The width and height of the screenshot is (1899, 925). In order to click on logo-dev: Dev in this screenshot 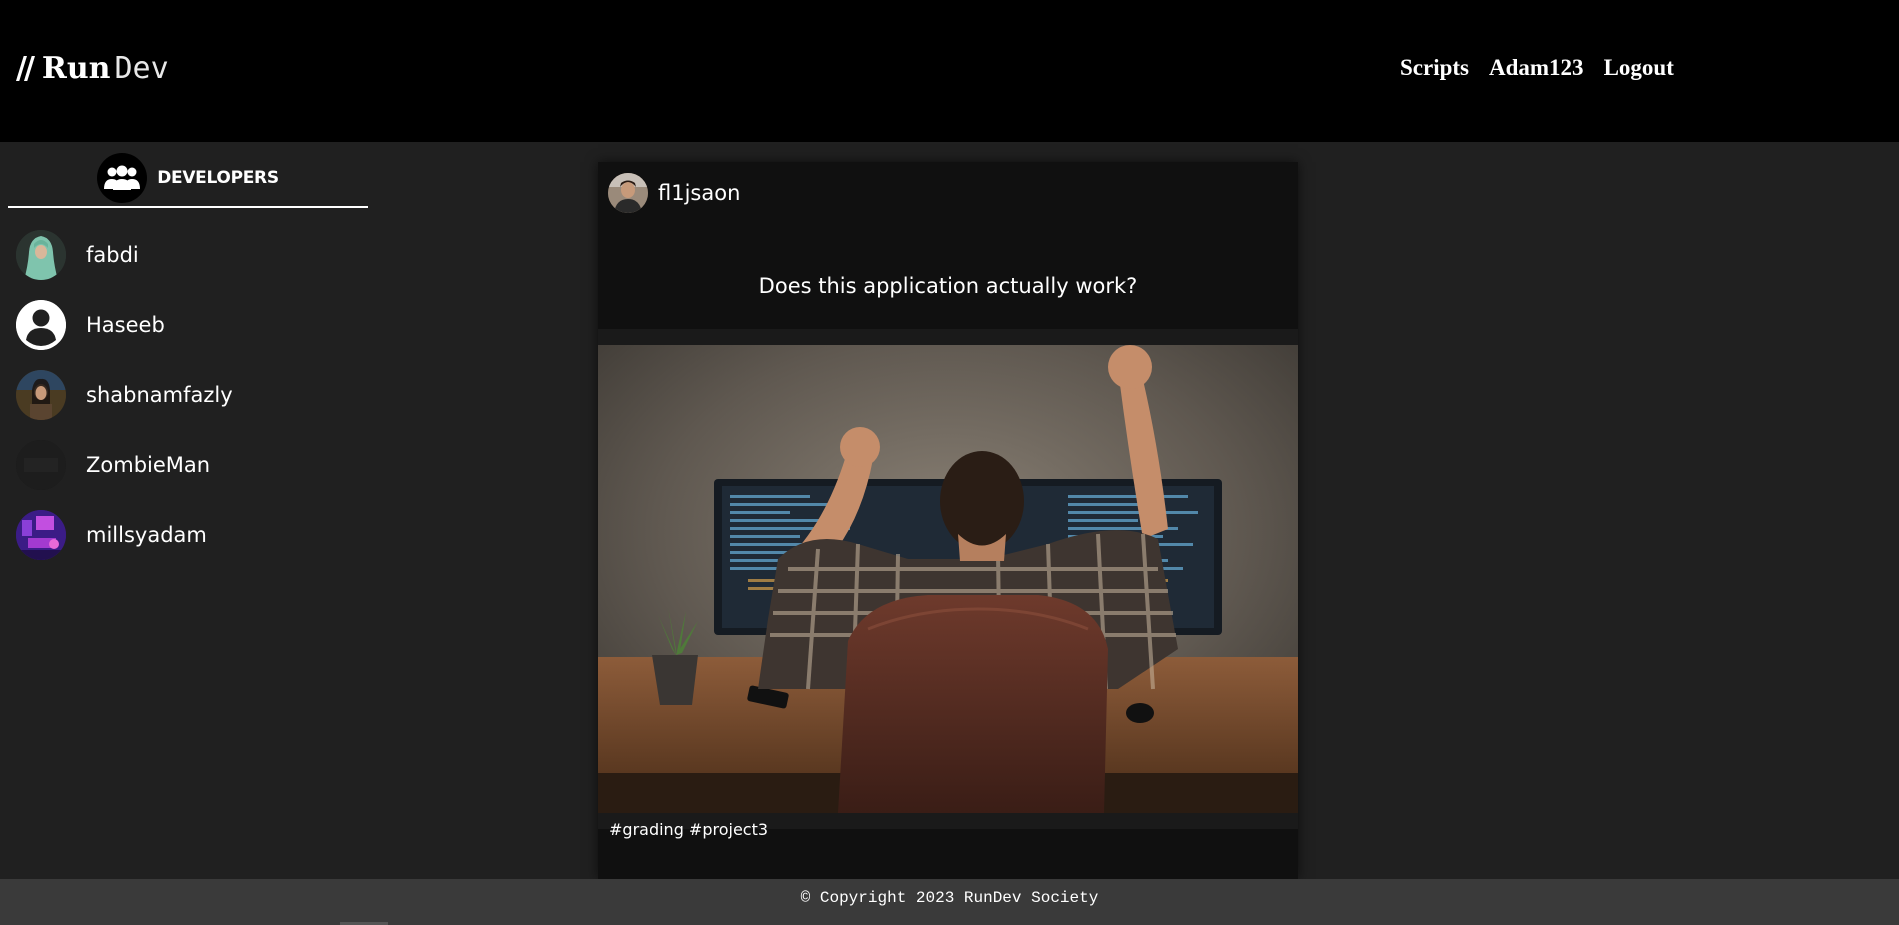, I will do `click(141, 68)`.